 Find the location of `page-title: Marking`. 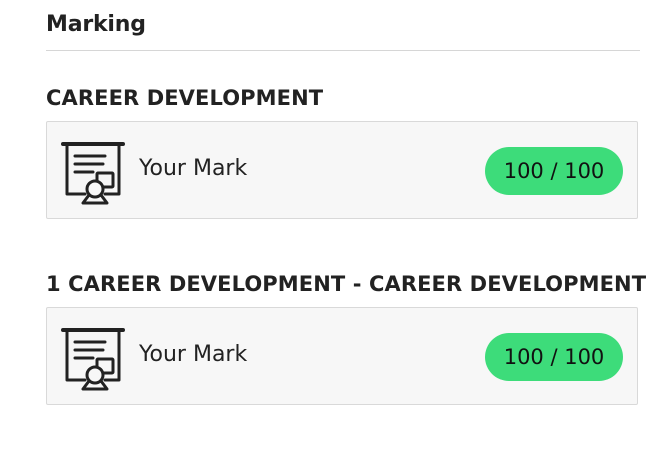

page-title: Marking is located at coordinates (96, 24).